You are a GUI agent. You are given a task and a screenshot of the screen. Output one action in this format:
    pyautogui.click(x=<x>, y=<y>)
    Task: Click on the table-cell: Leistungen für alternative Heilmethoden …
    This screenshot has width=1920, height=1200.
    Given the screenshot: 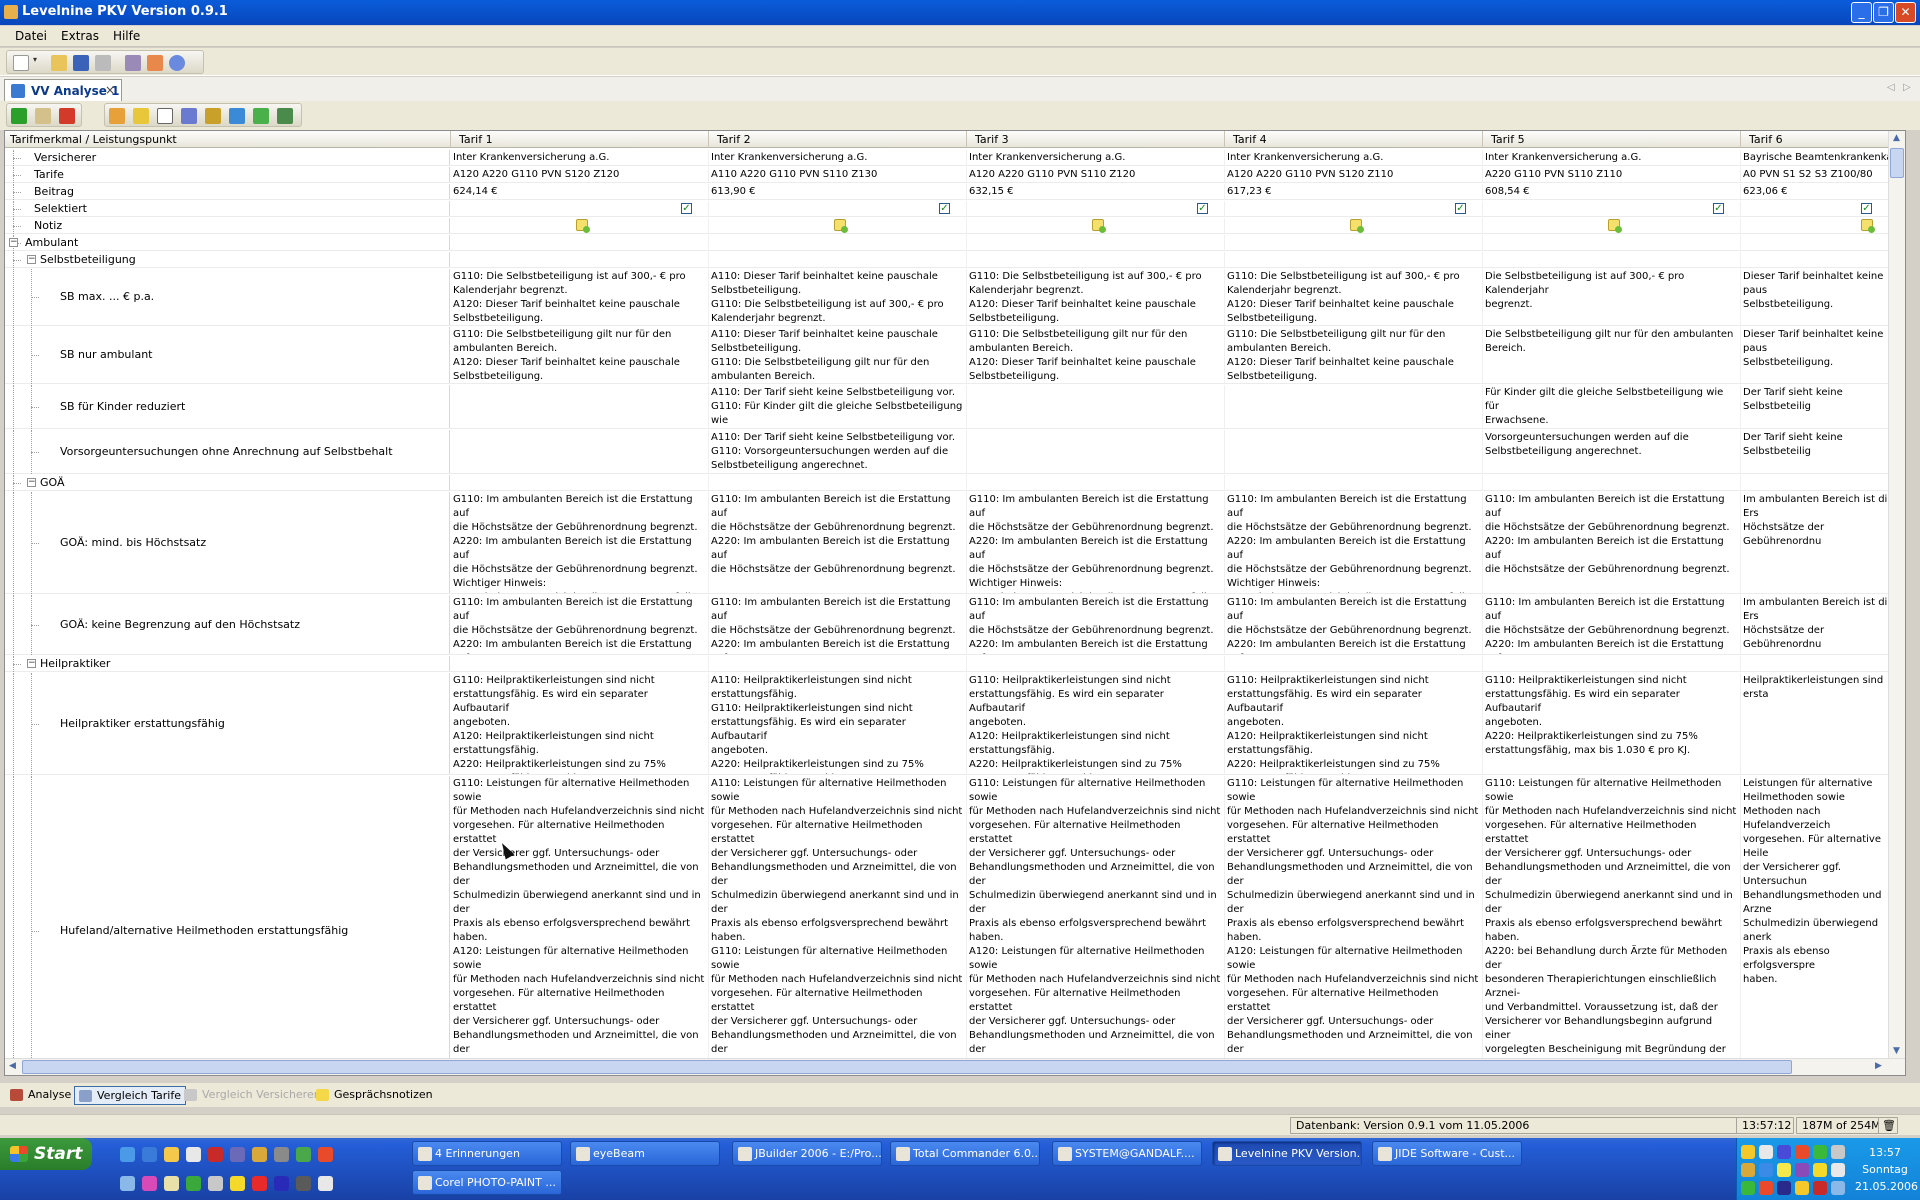 What is the action you would take?
    pyautogui.click(x=1823, y=925)
    